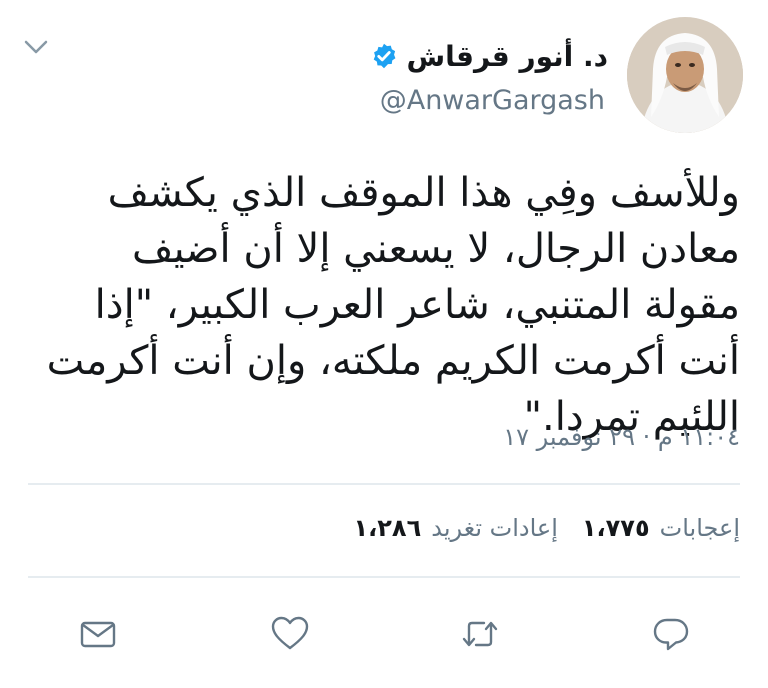 Image resolution: width=768 pixels, height=688 pixels. Describe the element at coordinates (385, 56) in the screenshot. I see `verified-badge-icon` at that location.